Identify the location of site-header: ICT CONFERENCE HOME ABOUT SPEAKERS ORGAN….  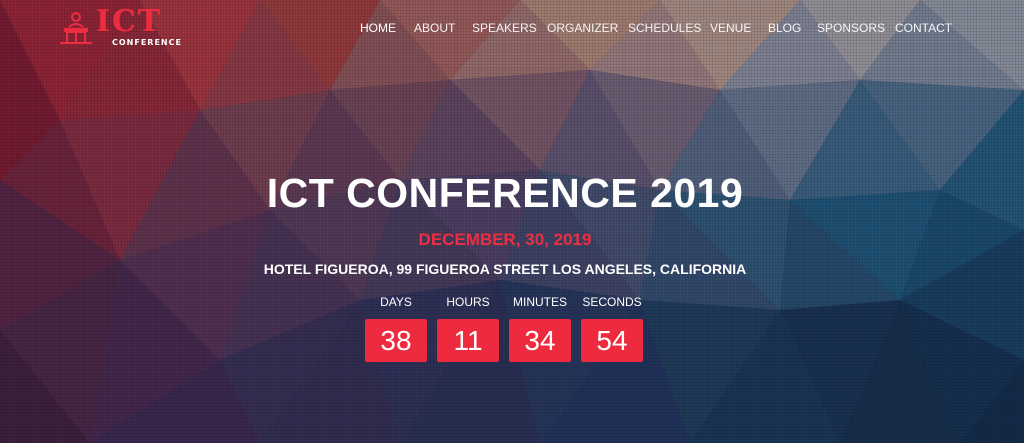
(512, 28).